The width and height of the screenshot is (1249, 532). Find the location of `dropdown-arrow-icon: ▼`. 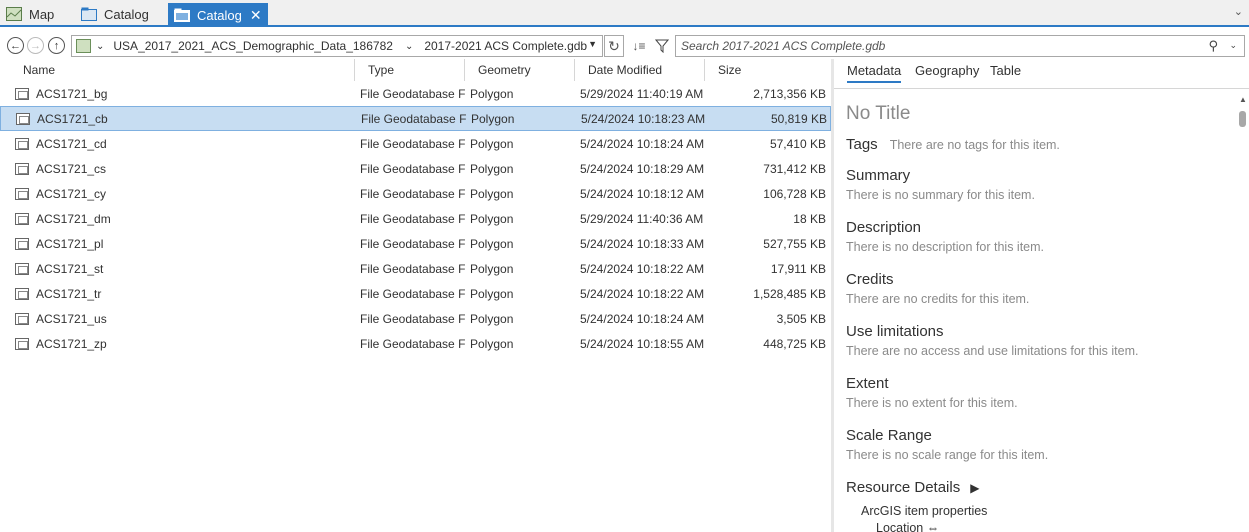

dropdown-arrow-icon: ▼ is located at coordinates (592, 44).